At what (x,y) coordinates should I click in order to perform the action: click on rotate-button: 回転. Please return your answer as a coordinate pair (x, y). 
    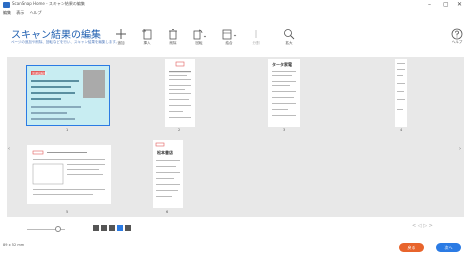
    Looking at the image, I should click on (199, 37).